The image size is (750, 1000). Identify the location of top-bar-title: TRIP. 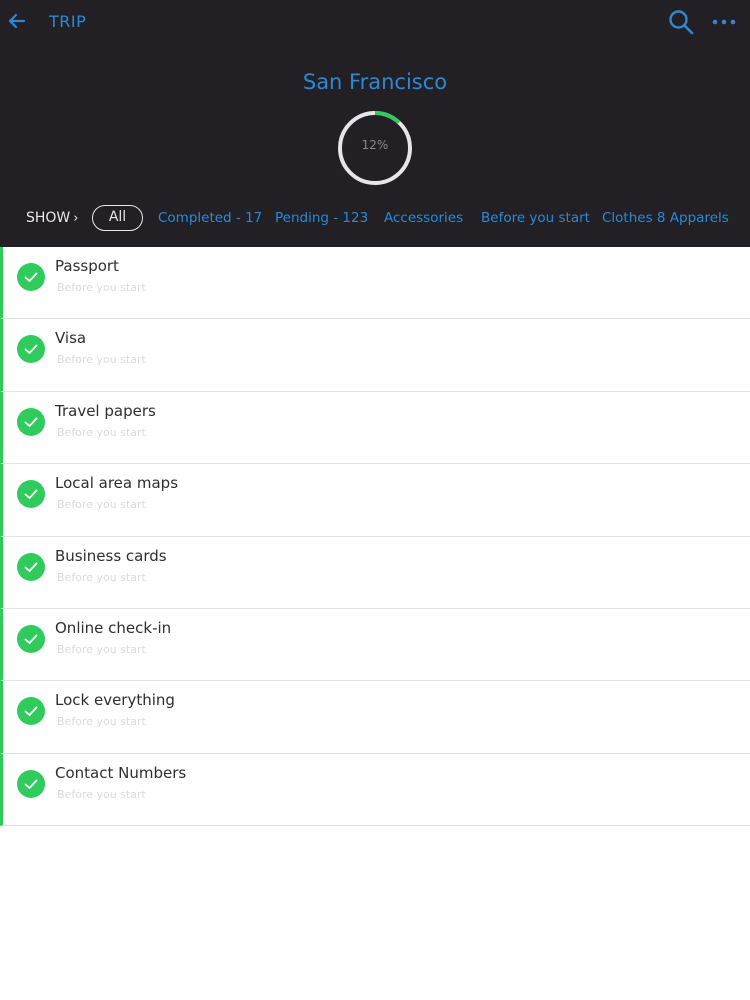
(68, 21).